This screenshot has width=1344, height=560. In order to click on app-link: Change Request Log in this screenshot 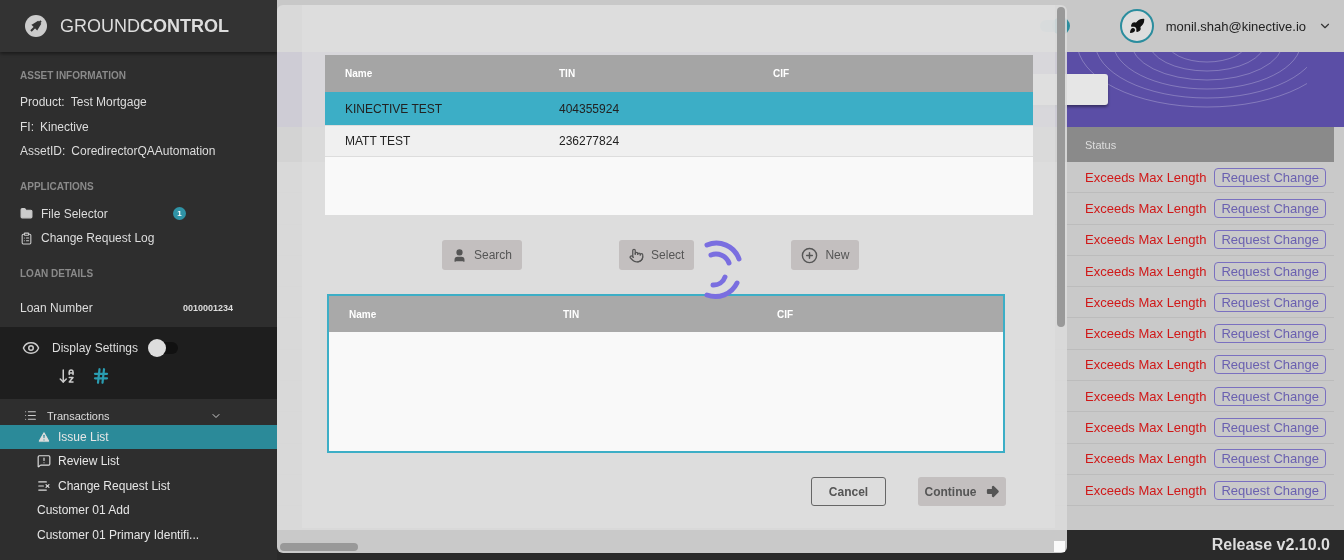, I will do `click(138, 238)`.